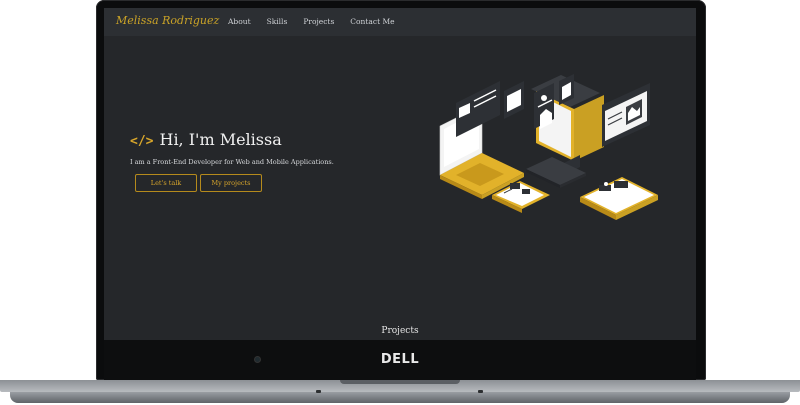 The width and height of the screenshot is (800, 405). I want to click on nav-link-skills: Skills, so click(277, 21).